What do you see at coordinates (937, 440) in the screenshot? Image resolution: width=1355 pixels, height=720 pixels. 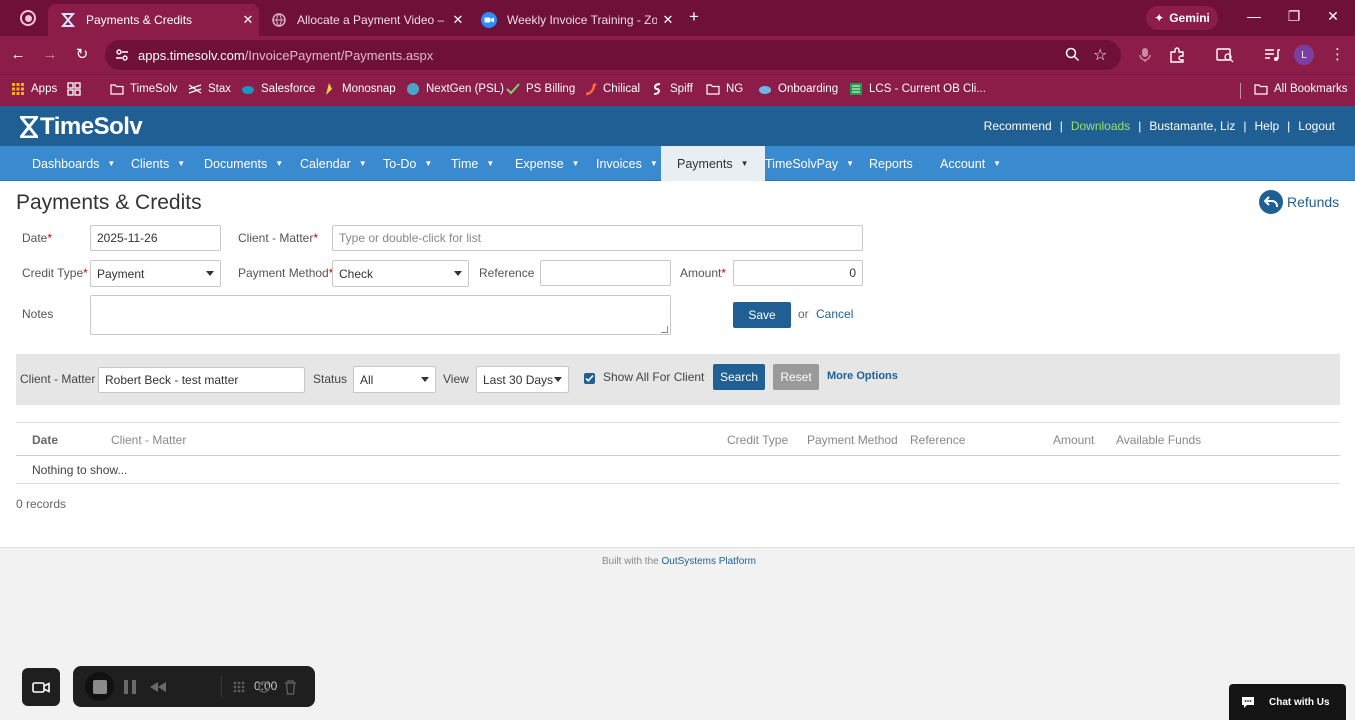 I see `column-header-reference: Reference` at bounding box center [937, 440].